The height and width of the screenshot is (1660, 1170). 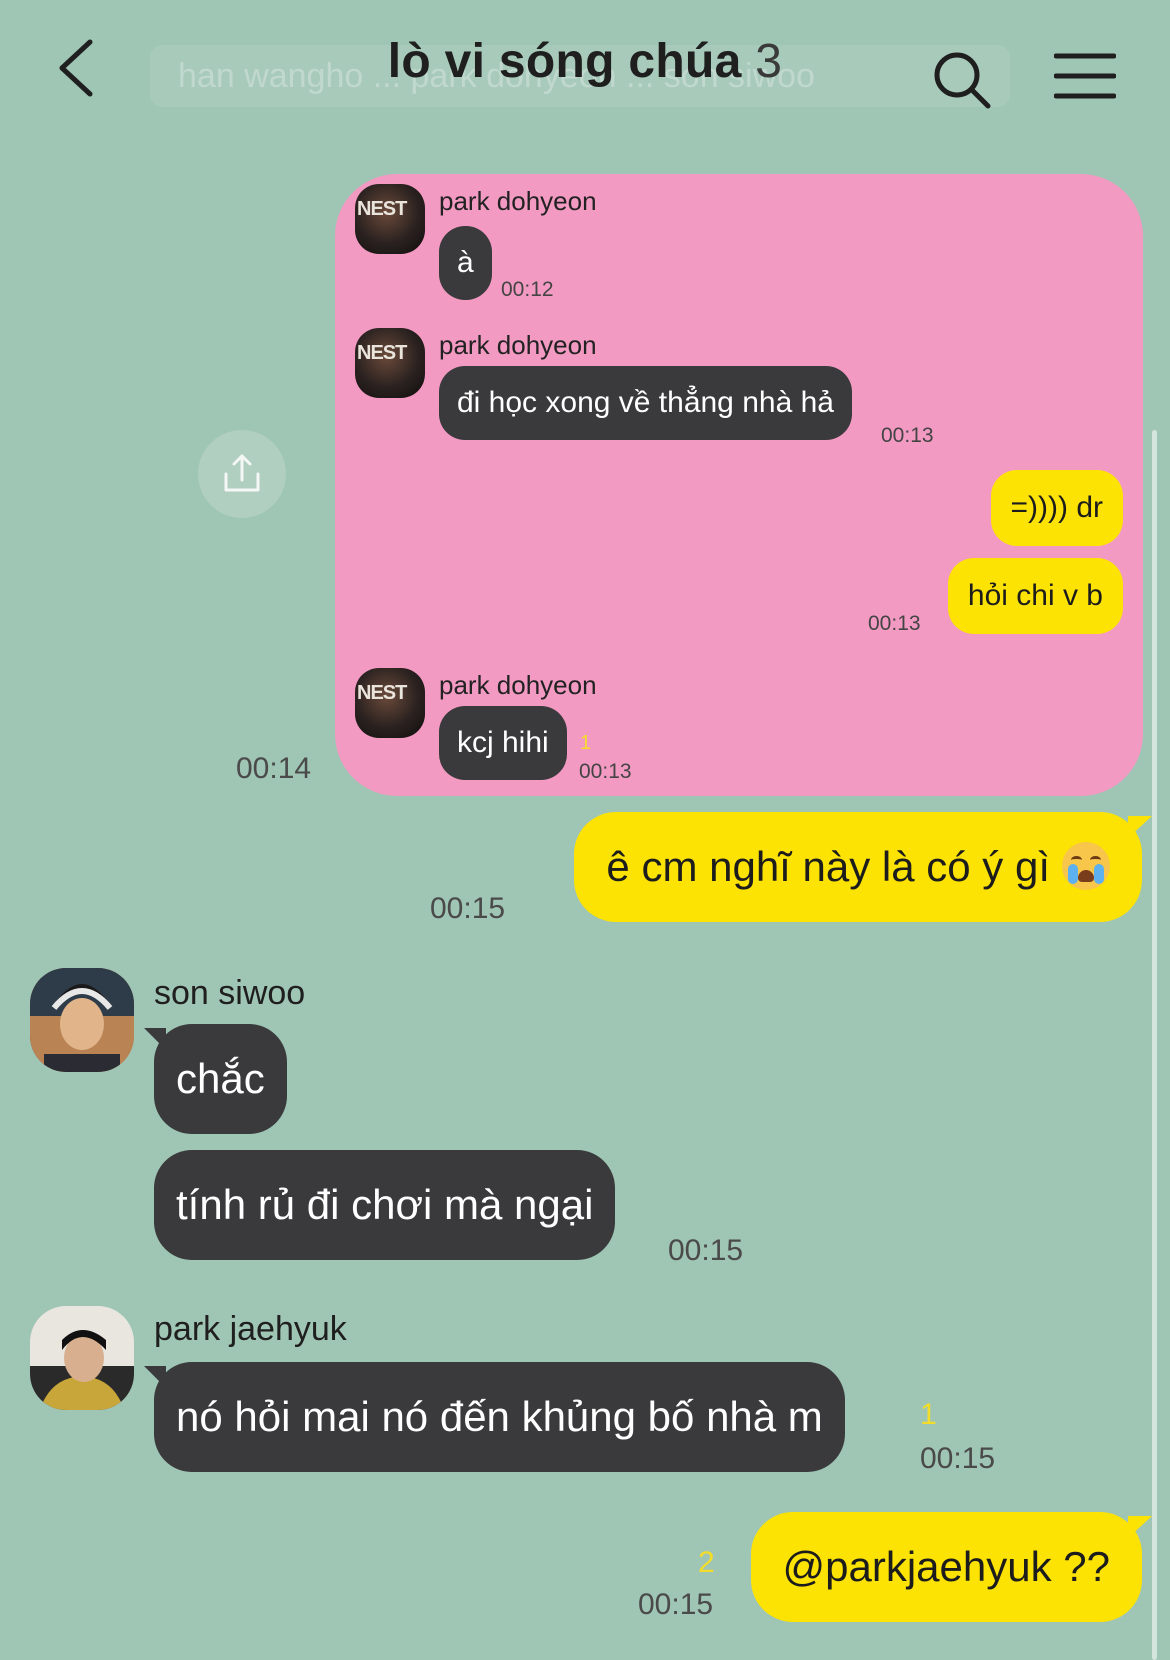 I want to click on message-bubble: kcj hihi, so click(x=503, y=743).